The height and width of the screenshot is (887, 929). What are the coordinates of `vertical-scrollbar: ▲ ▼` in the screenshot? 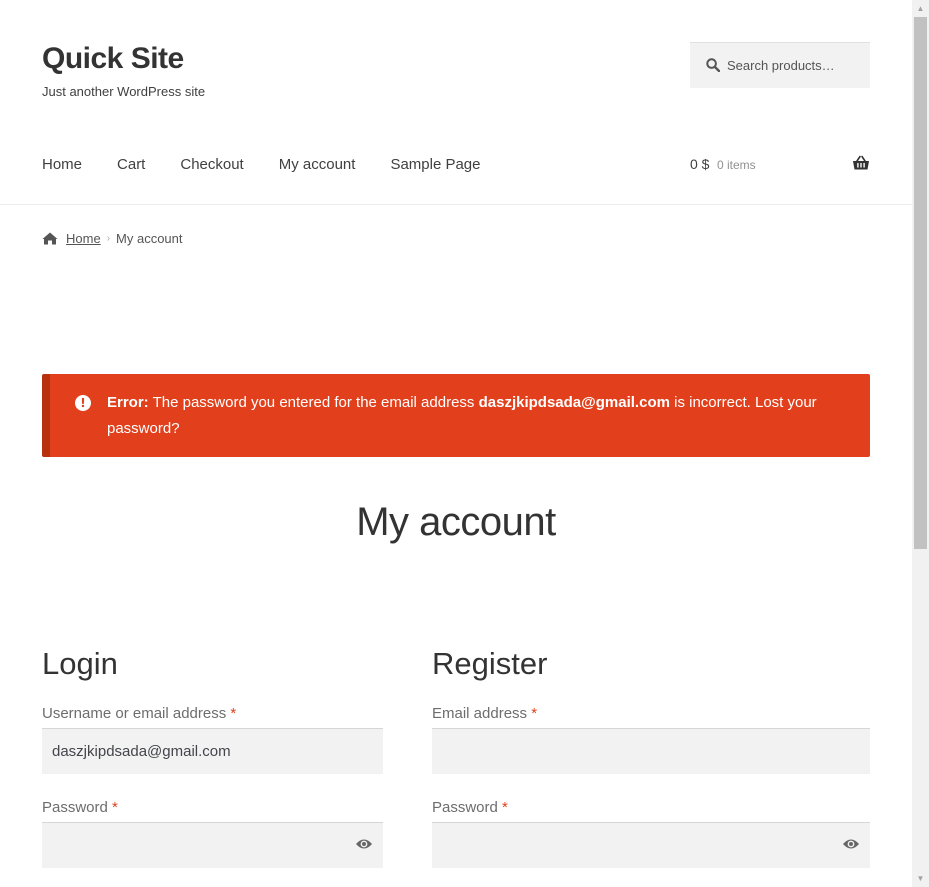 It's located at (920, 443).